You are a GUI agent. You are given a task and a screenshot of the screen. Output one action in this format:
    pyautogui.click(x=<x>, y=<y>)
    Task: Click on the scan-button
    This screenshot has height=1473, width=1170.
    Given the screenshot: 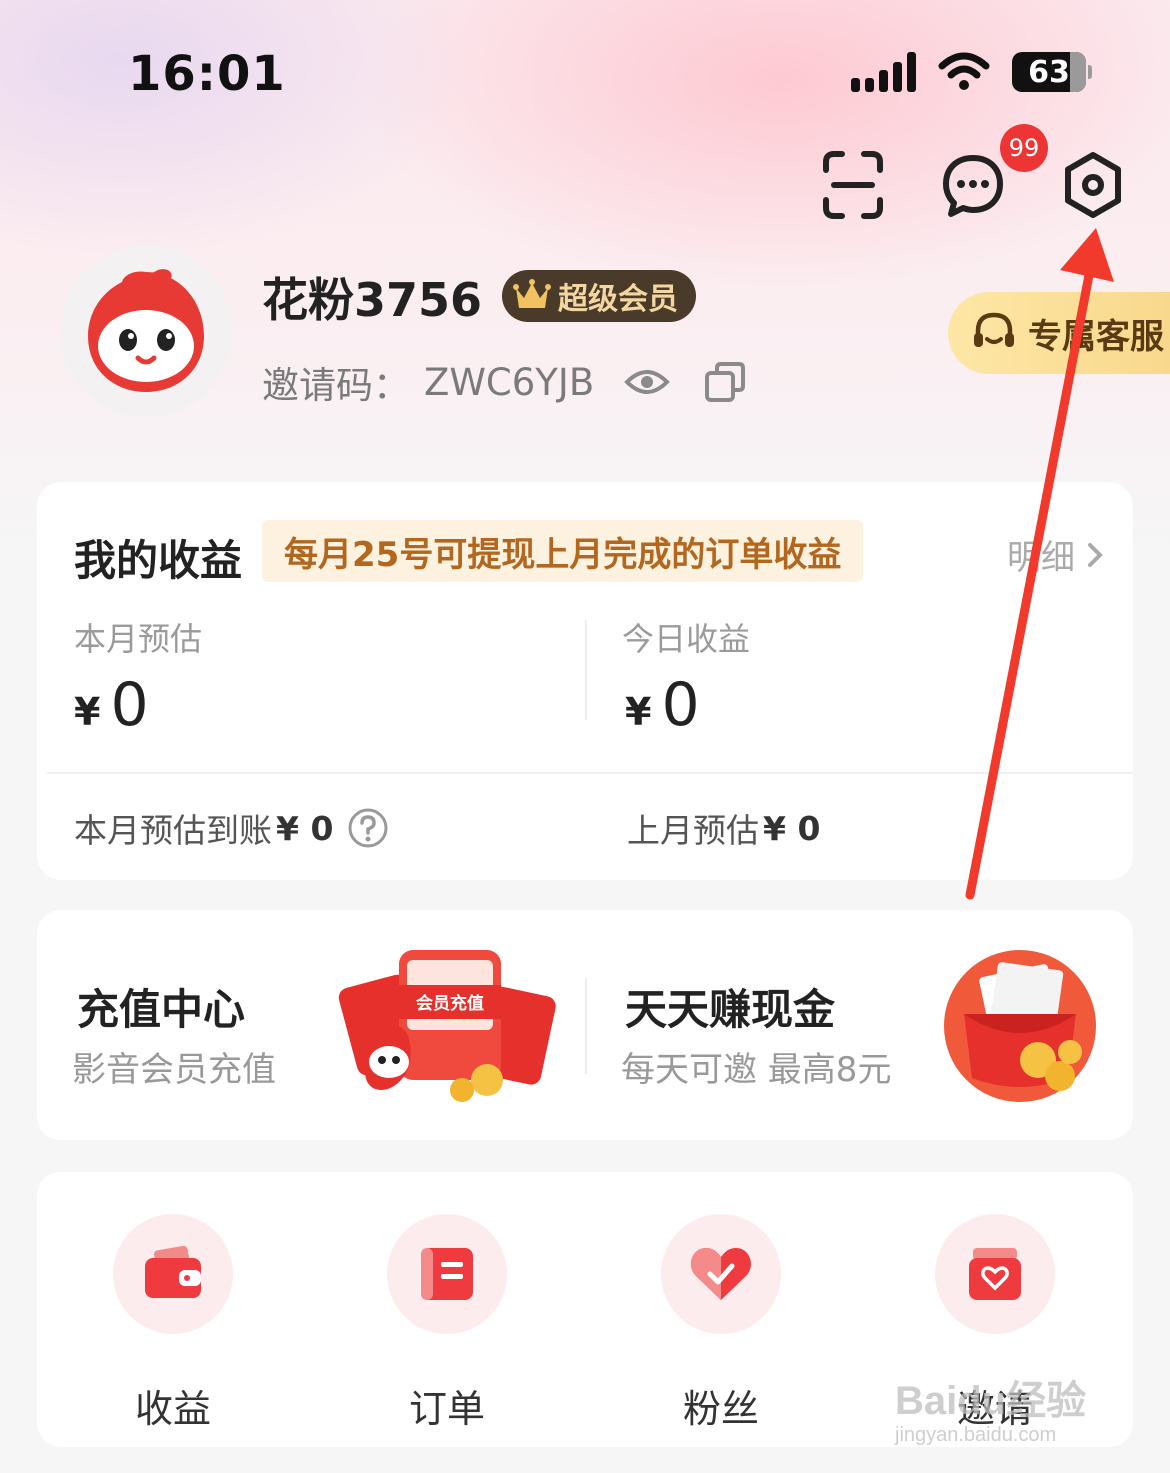 What is the action you would take?
    pyautogui.click(x=853, y=185)
    